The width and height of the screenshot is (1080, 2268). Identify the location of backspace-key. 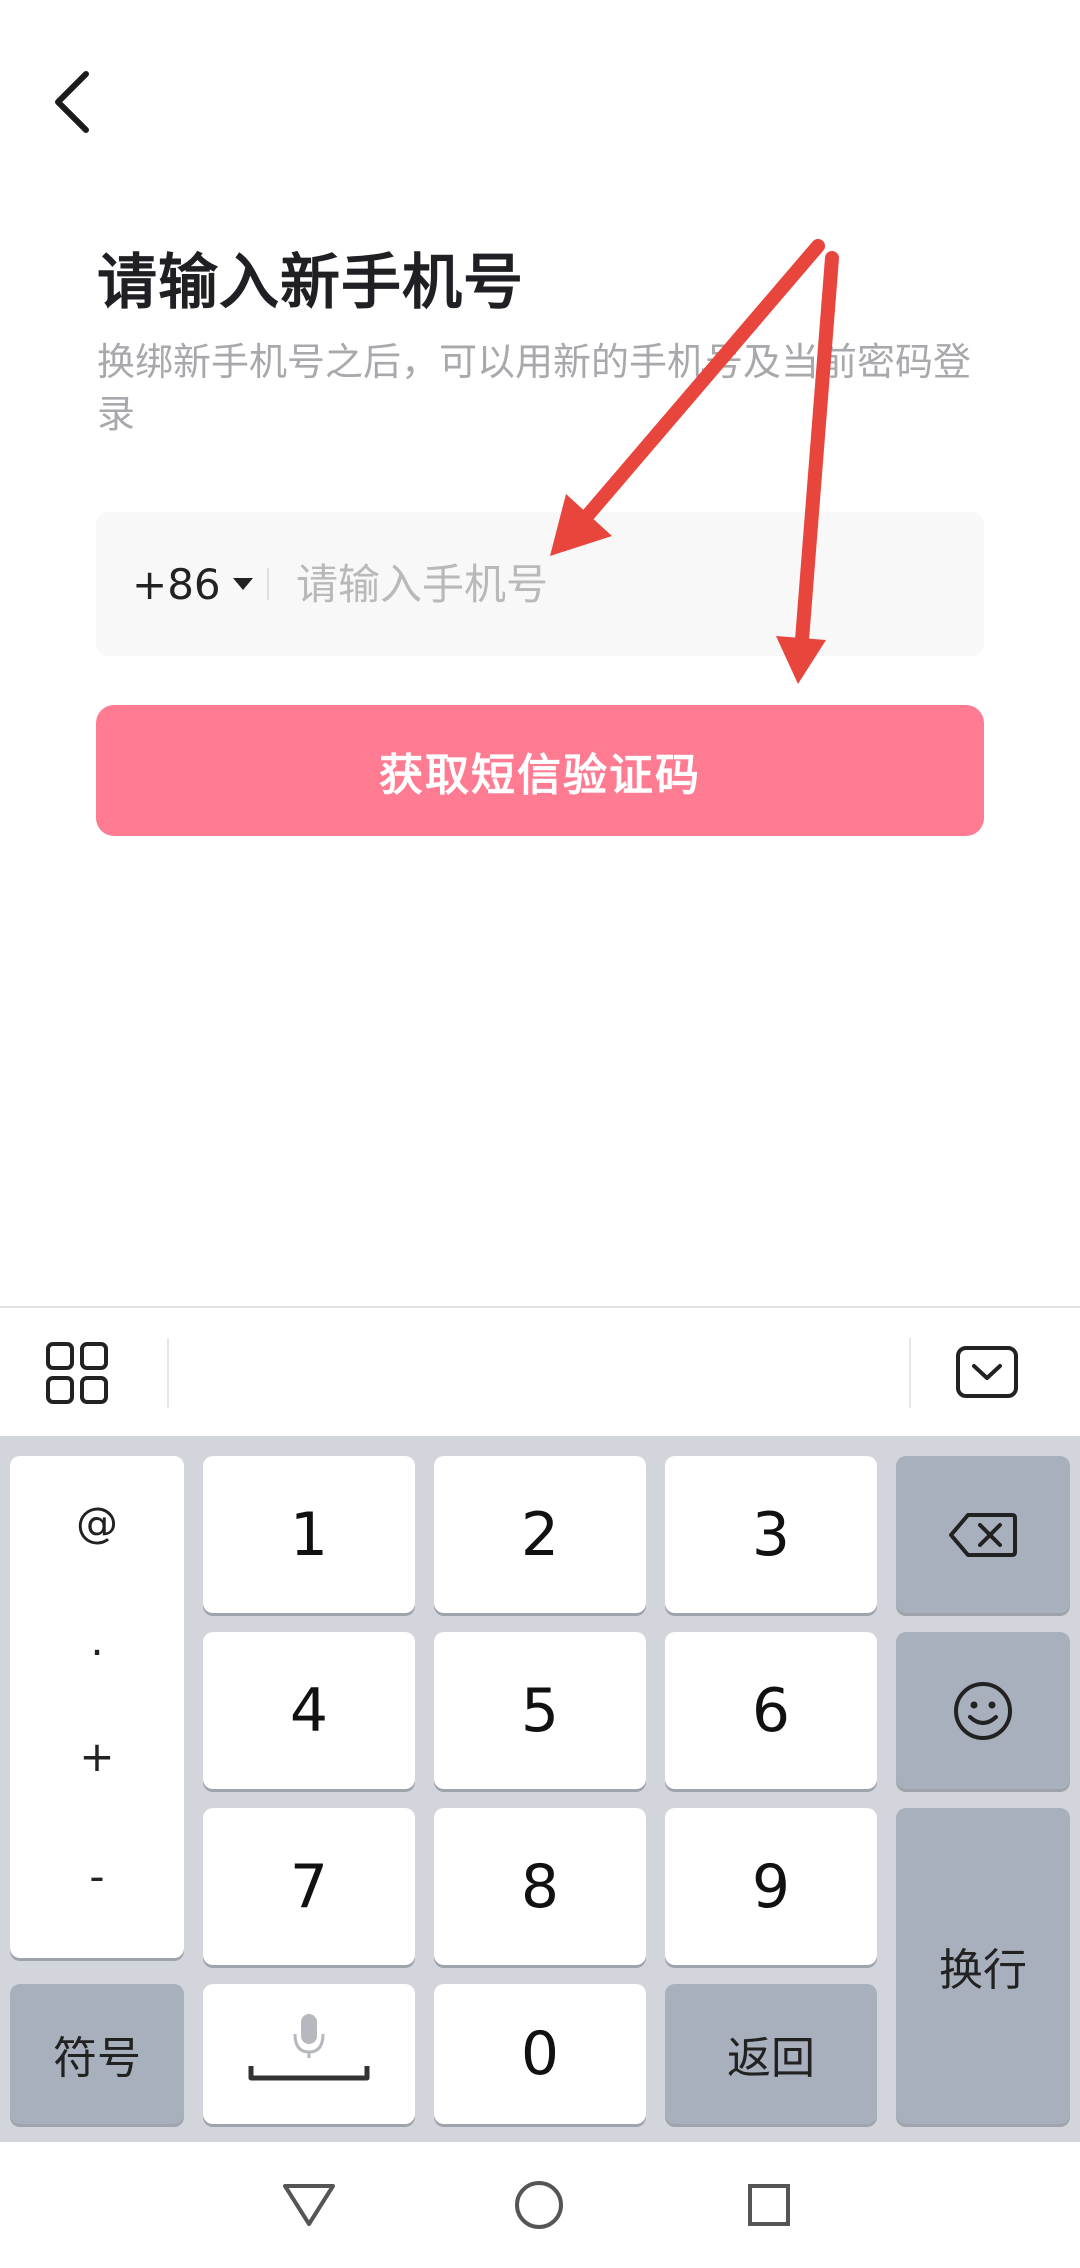
(983, 1534).